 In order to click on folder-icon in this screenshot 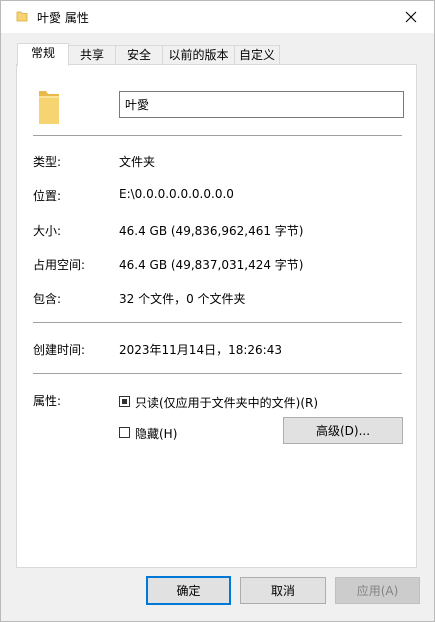, I will do `click(22, 16)`.